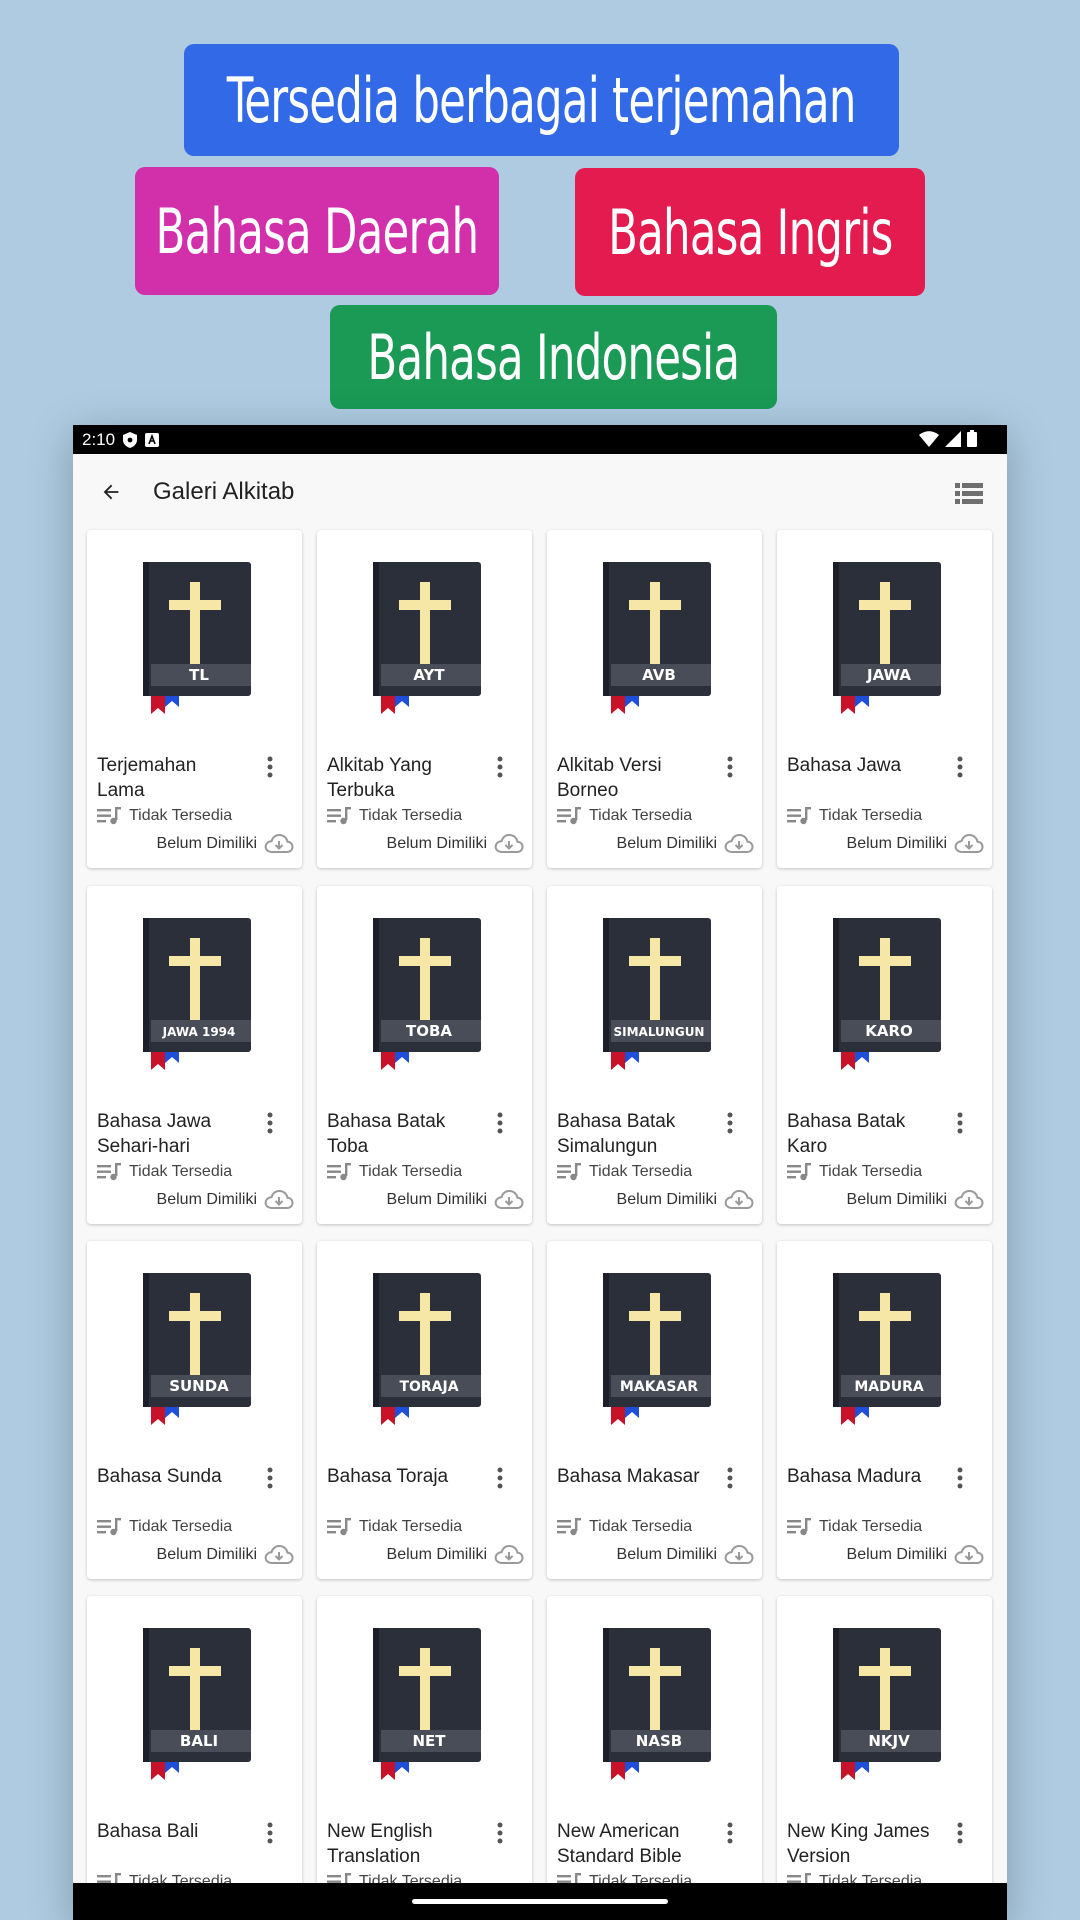 The image size is (1080, 1920). Describe the element at coordinates (429, 1741) in the screenshot. I see `translation-code: NET` at that location.